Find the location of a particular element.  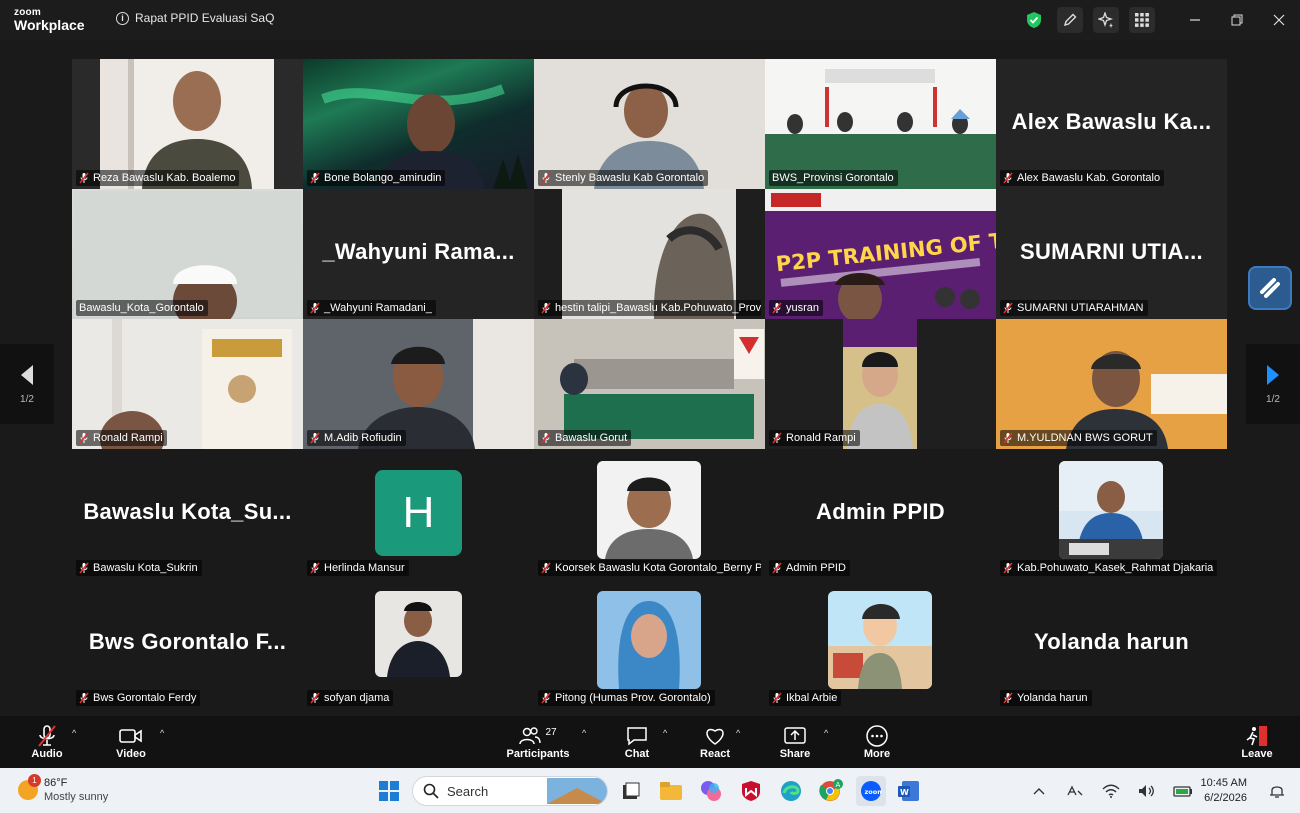

pencil-icon is located at coordinates (1070, 20).